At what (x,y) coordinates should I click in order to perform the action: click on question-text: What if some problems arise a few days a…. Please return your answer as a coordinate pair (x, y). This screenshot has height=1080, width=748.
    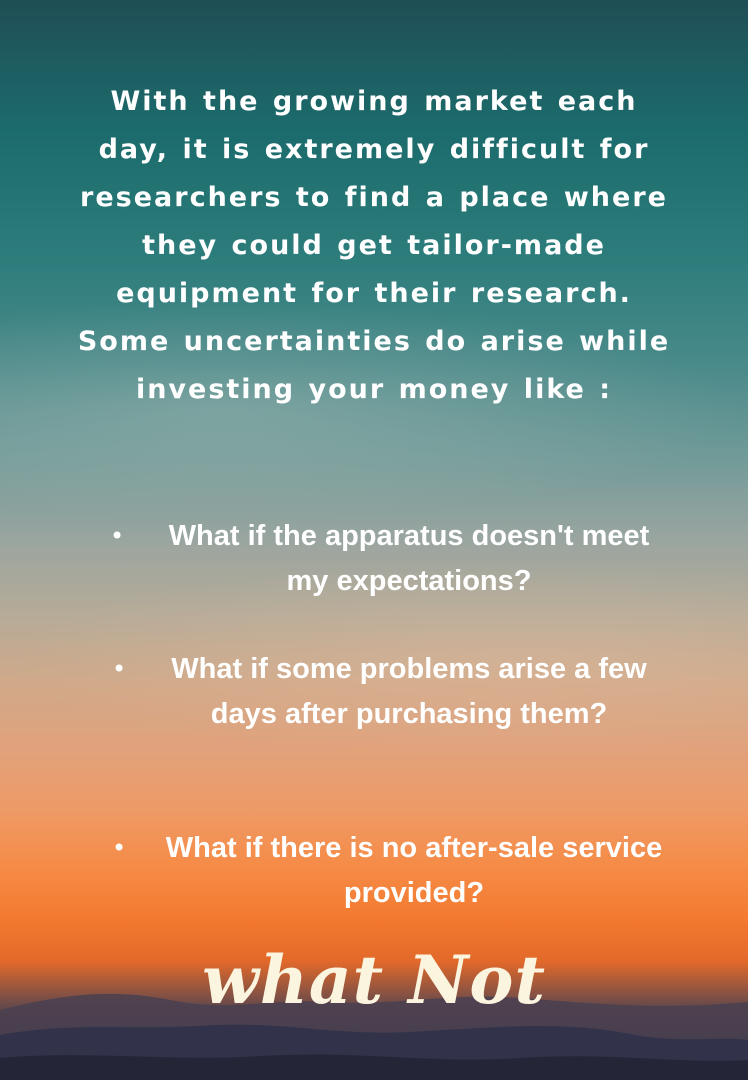
    Looking at the image, I should click on (409, 691).